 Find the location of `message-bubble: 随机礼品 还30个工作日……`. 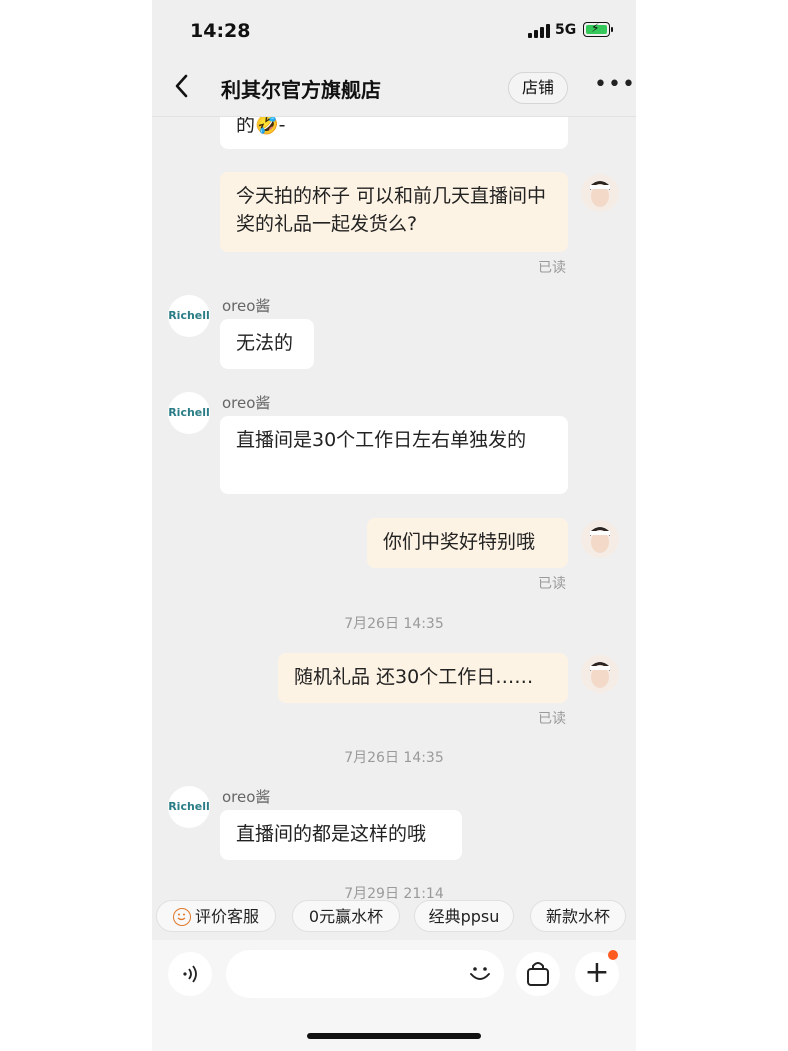

message-bubble: 随机礼品 还30个工作日…… is located at coordinates (423, 678).